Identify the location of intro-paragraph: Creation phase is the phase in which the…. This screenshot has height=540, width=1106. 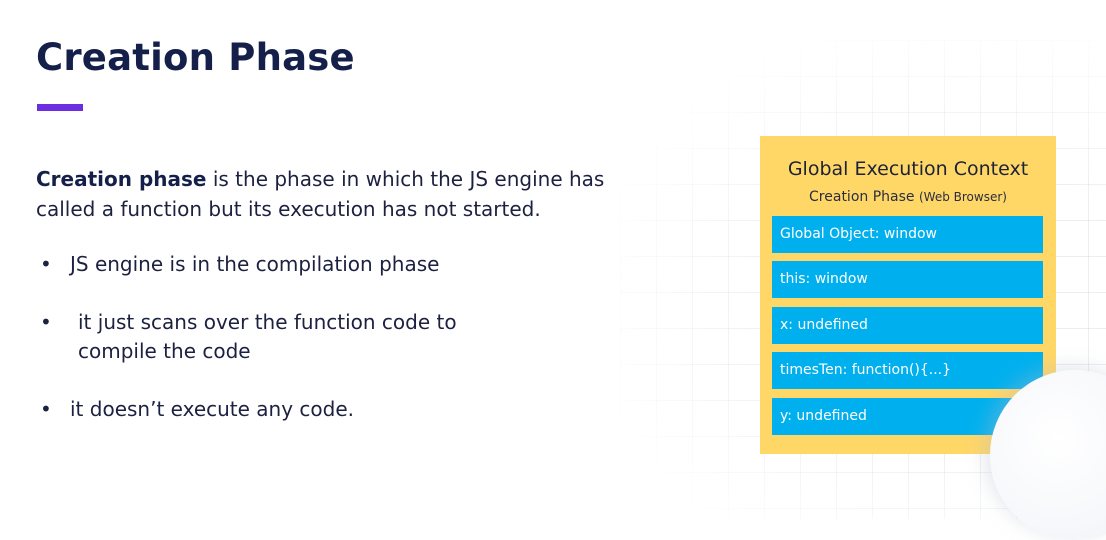
(366, 194).